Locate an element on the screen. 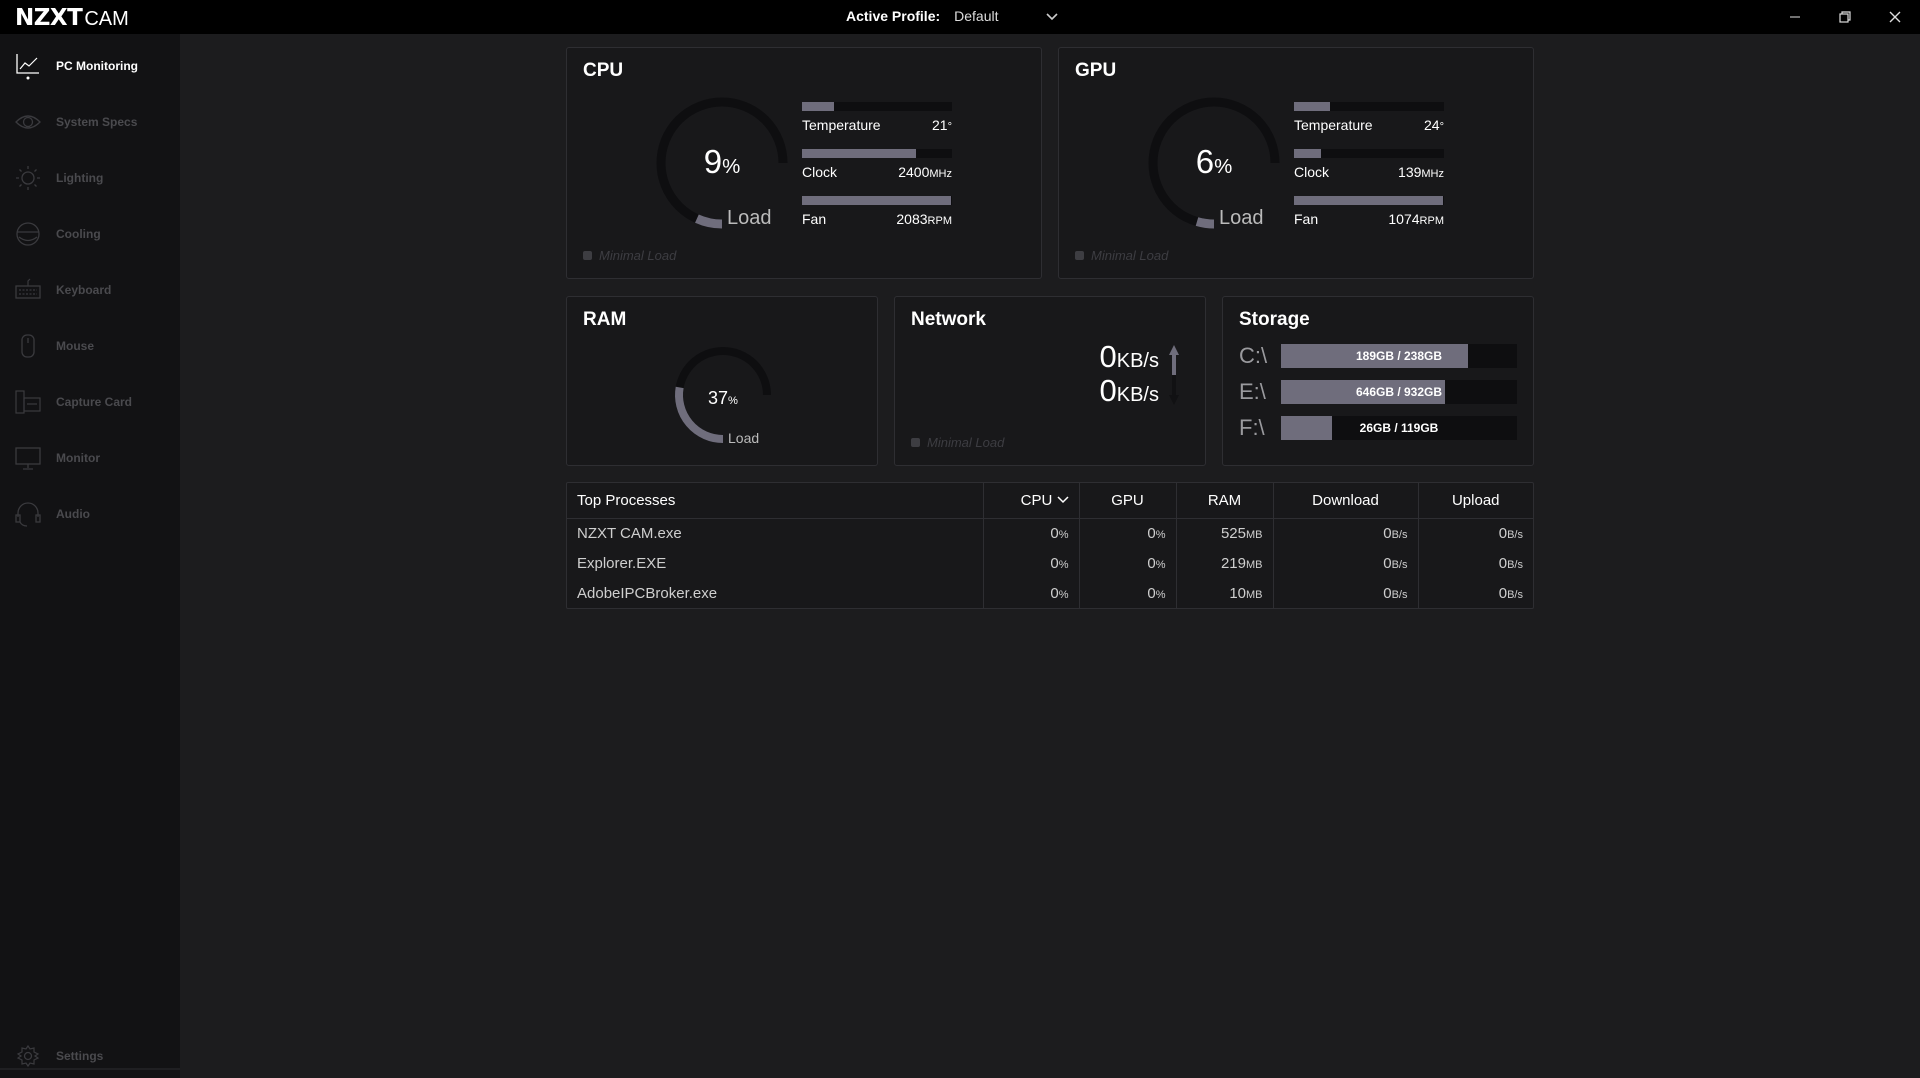 The height and width of the screenshot is (1078, 1920). gpu-fan-bar is located at coordinates (1369, 200).